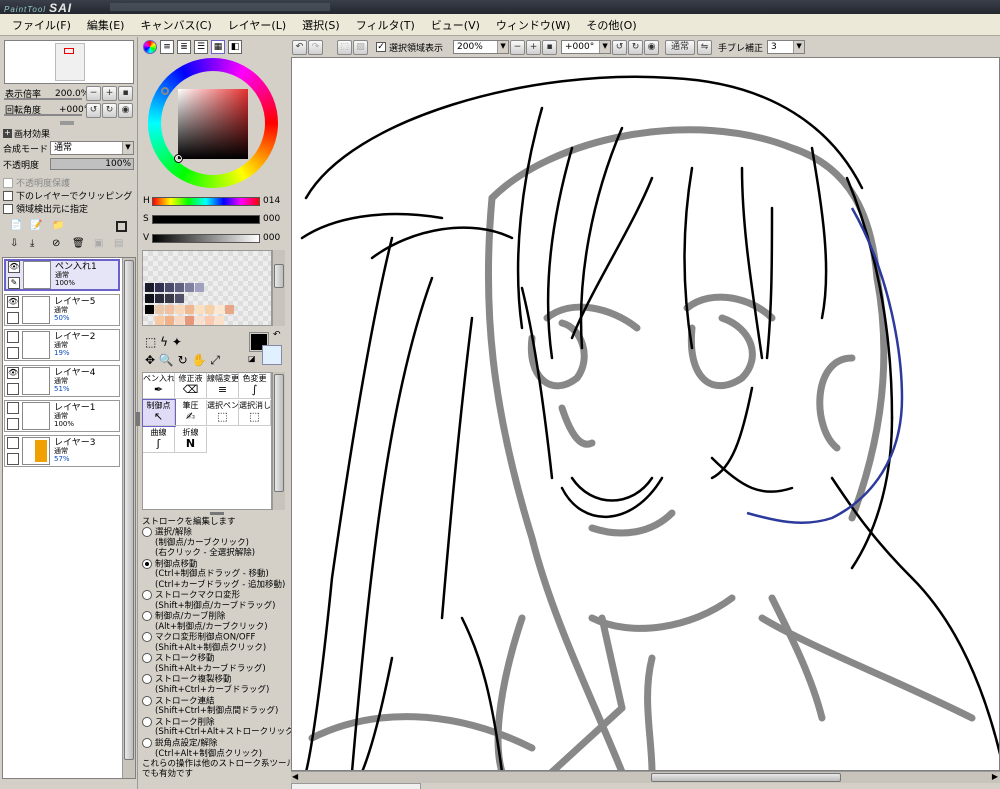 This screenshot has width=1000, height=789. What do you see at coordinates (235, 47) in the screenshot?
I see `scratchpad-tab-icon: ◧` at bounding box center [235, 47].